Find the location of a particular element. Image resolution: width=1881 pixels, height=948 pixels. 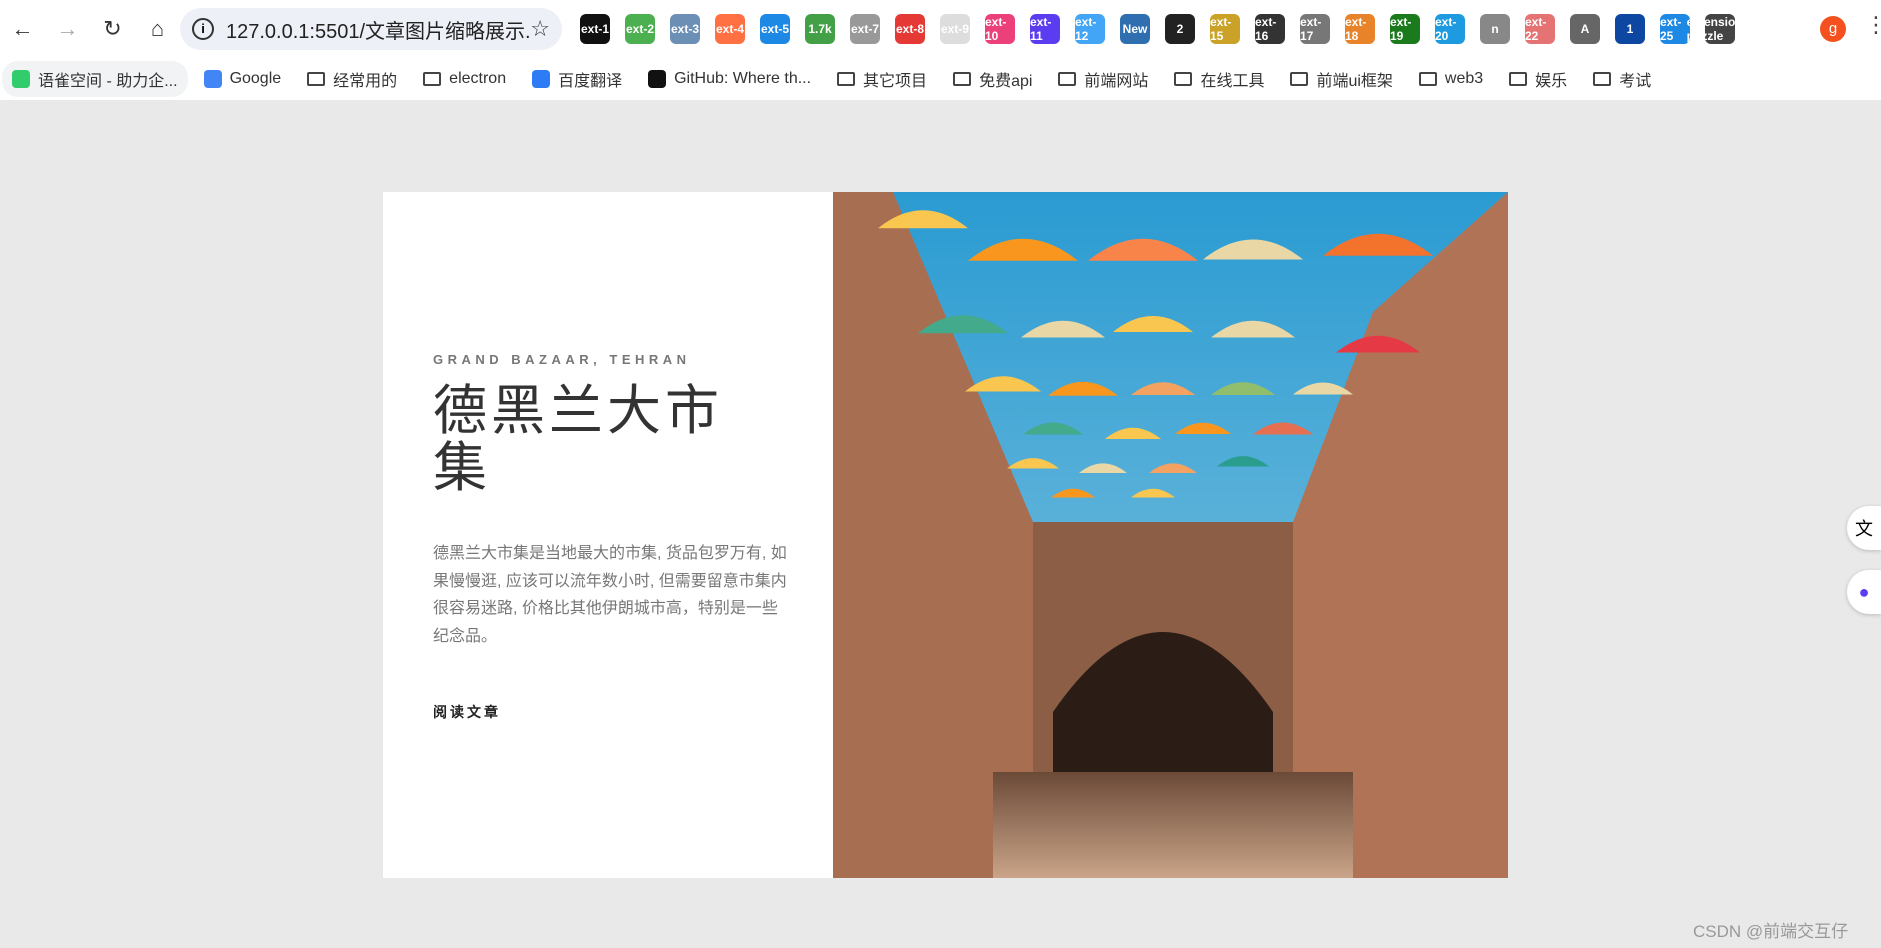

article-kicker: GRAND BAZAAR, TEHRAN is located at coordinates (562, 359).